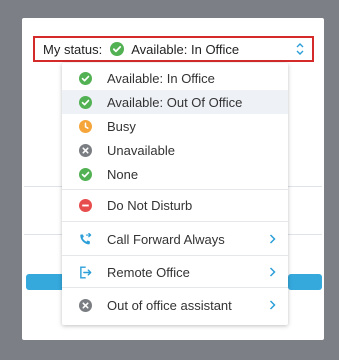 This screenshot has width=339, height=360. Describe the element at coordinates (175, 126) in the screenshot. I see `menu-item-busy: Busy` at that location.